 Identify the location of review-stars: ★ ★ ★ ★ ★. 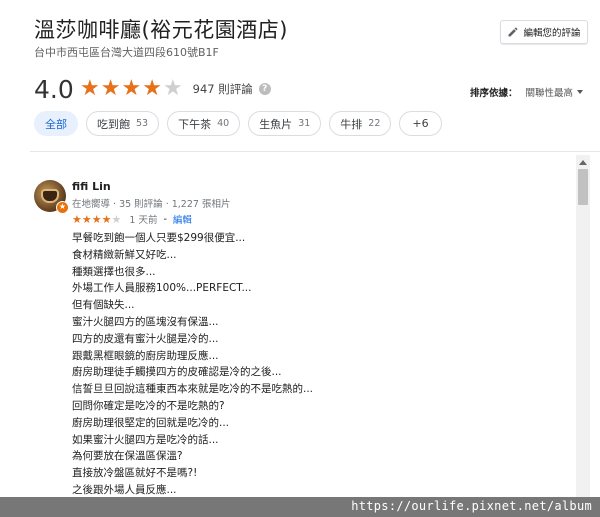
(96, 219).